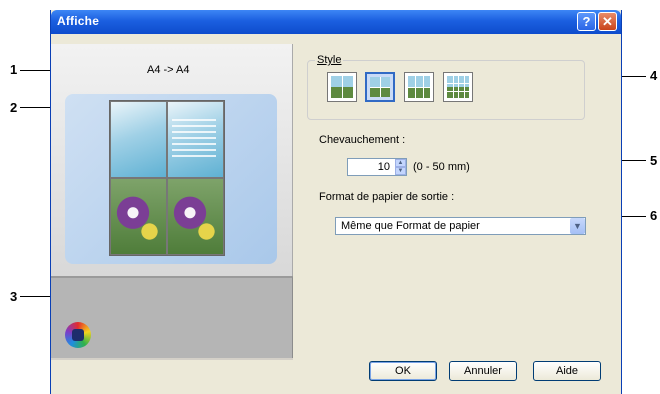 The height and width of the screenshot is (394, 660). Describe the element at coordinates (14, 296) in the screenshot. I see `callout-3: 3` at that location.